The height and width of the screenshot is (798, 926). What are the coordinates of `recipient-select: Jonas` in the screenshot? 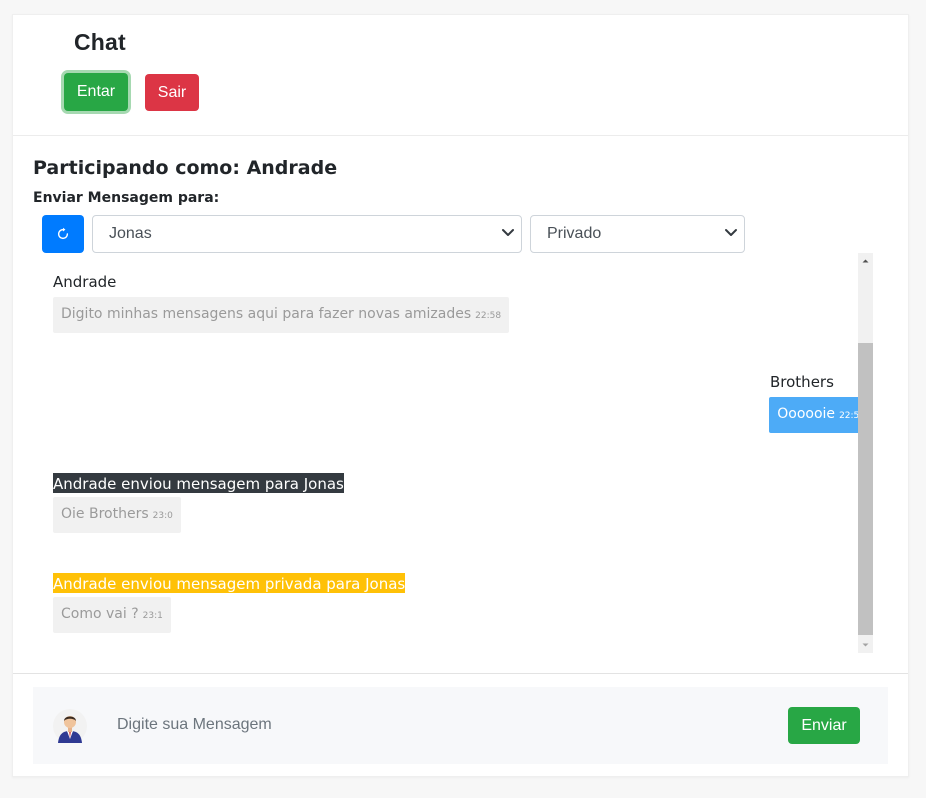 It's located at (307, 234).